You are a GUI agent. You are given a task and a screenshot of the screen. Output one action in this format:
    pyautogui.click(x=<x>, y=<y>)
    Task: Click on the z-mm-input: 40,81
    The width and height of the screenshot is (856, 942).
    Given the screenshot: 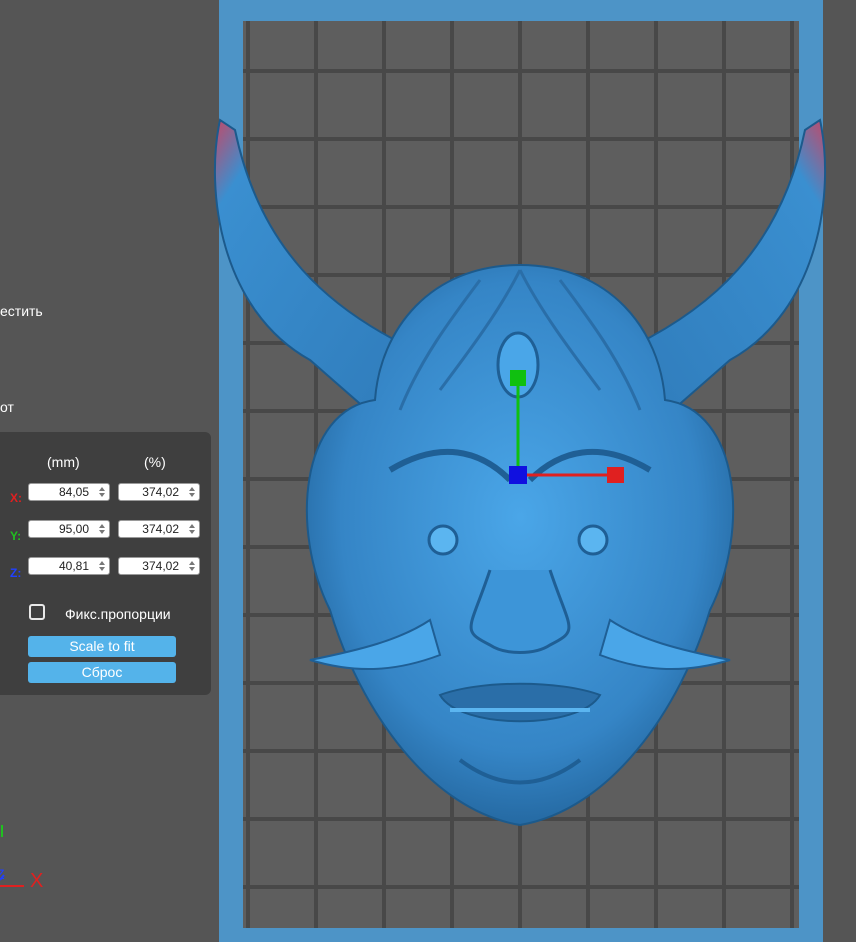 What is the action you would take?
    pyautogui.click(x=69, y=566)
    